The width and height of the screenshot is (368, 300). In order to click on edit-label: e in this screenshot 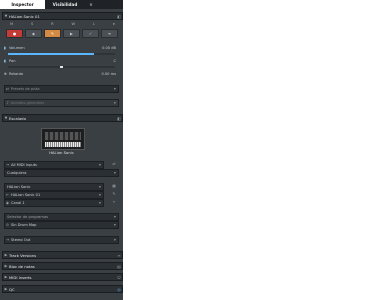, I will do `click(113, 24)`.